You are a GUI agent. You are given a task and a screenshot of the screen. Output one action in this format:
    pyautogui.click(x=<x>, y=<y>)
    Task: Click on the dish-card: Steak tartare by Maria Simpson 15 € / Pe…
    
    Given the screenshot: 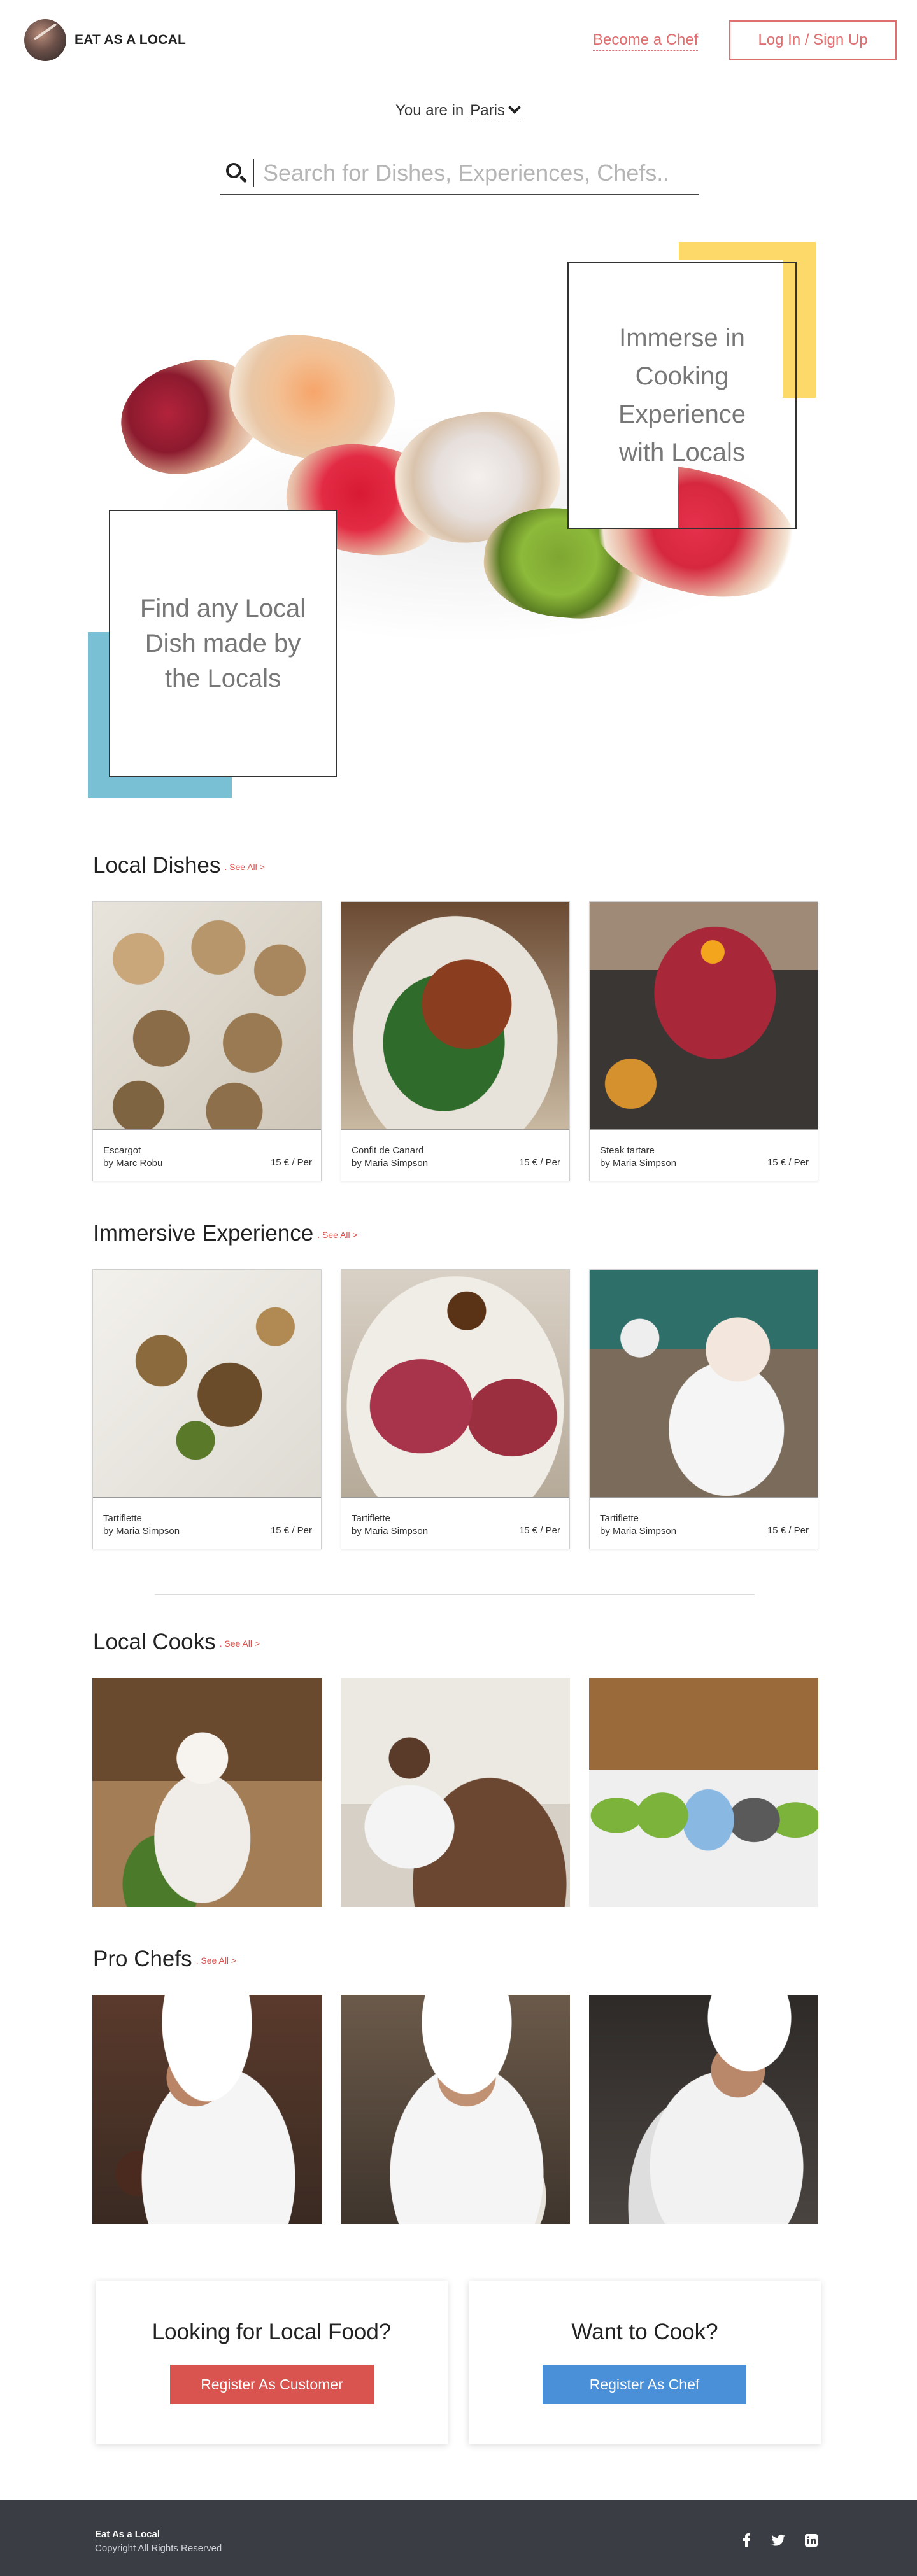 What is the action you would take?
    pyautogui.click(x=703, y=1041)
    